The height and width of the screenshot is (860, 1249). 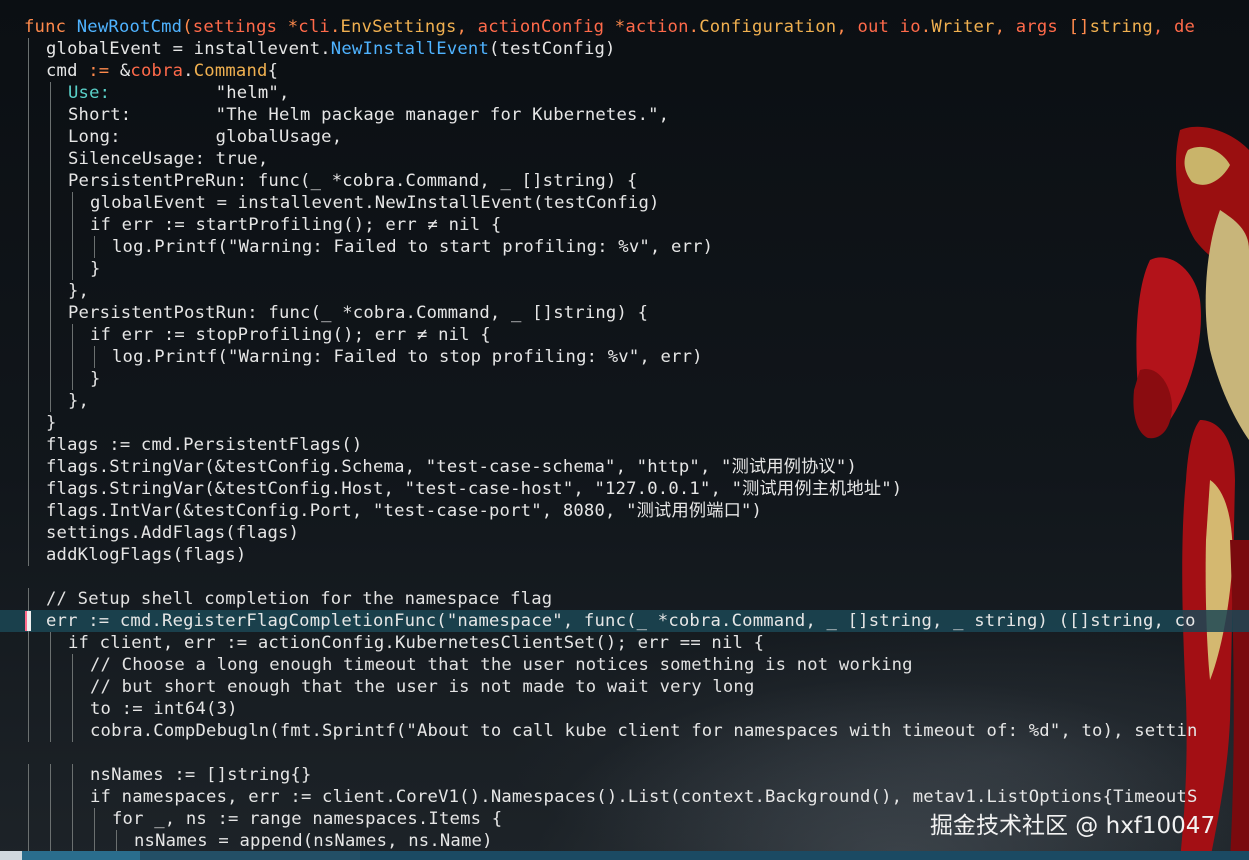 I want to click on code-token-type: Configuration, so click(x=768, y=27).